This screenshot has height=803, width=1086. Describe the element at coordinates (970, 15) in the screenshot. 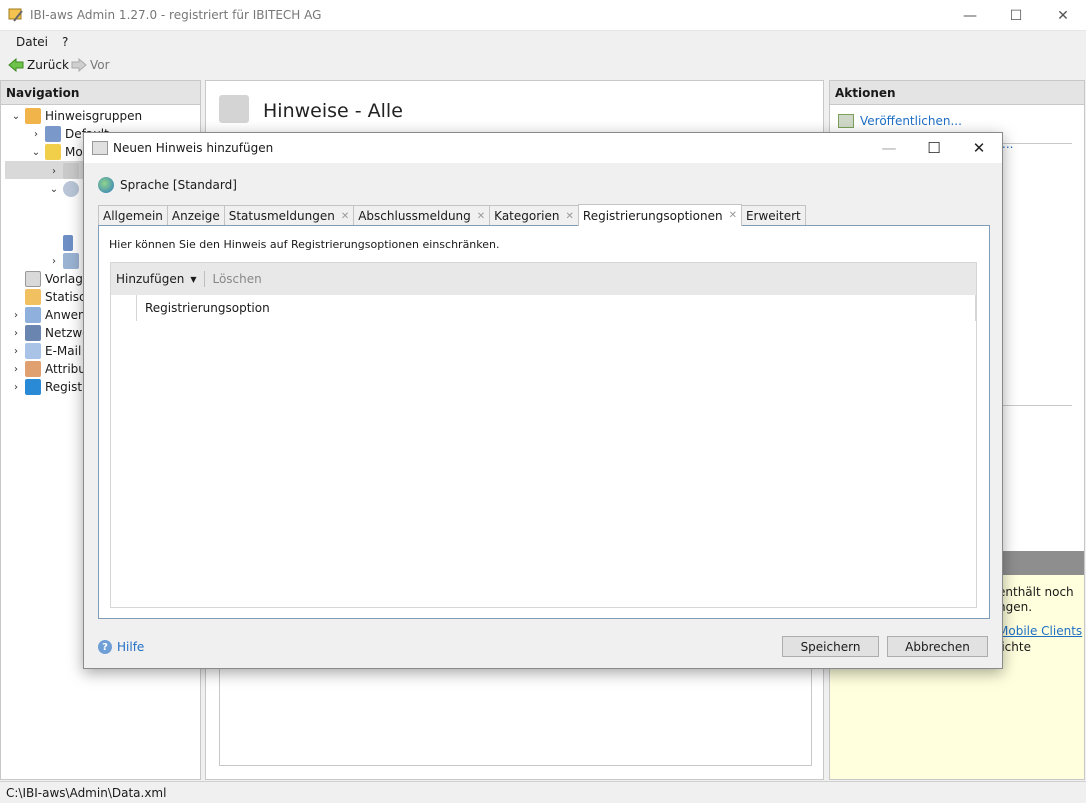

I see `minimize-button: —` at that location.